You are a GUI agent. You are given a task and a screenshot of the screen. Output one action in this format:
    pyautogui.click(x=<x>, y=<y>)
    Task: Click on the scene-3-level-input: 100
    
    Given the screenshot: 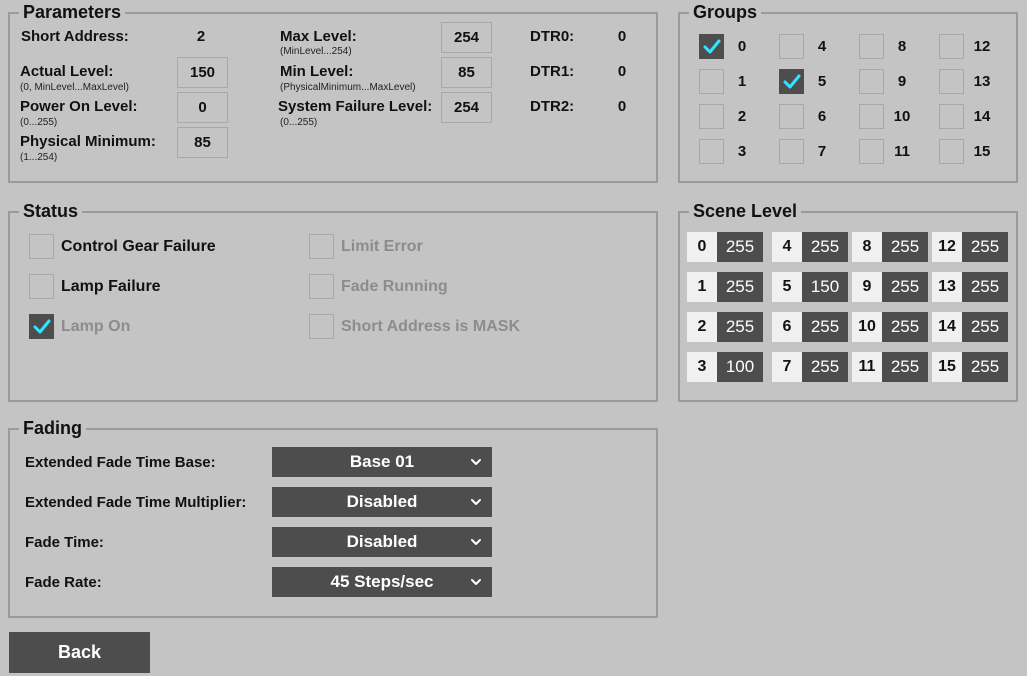 What is the action you would take?
    pyautogui.click(x=740, y=367)
    